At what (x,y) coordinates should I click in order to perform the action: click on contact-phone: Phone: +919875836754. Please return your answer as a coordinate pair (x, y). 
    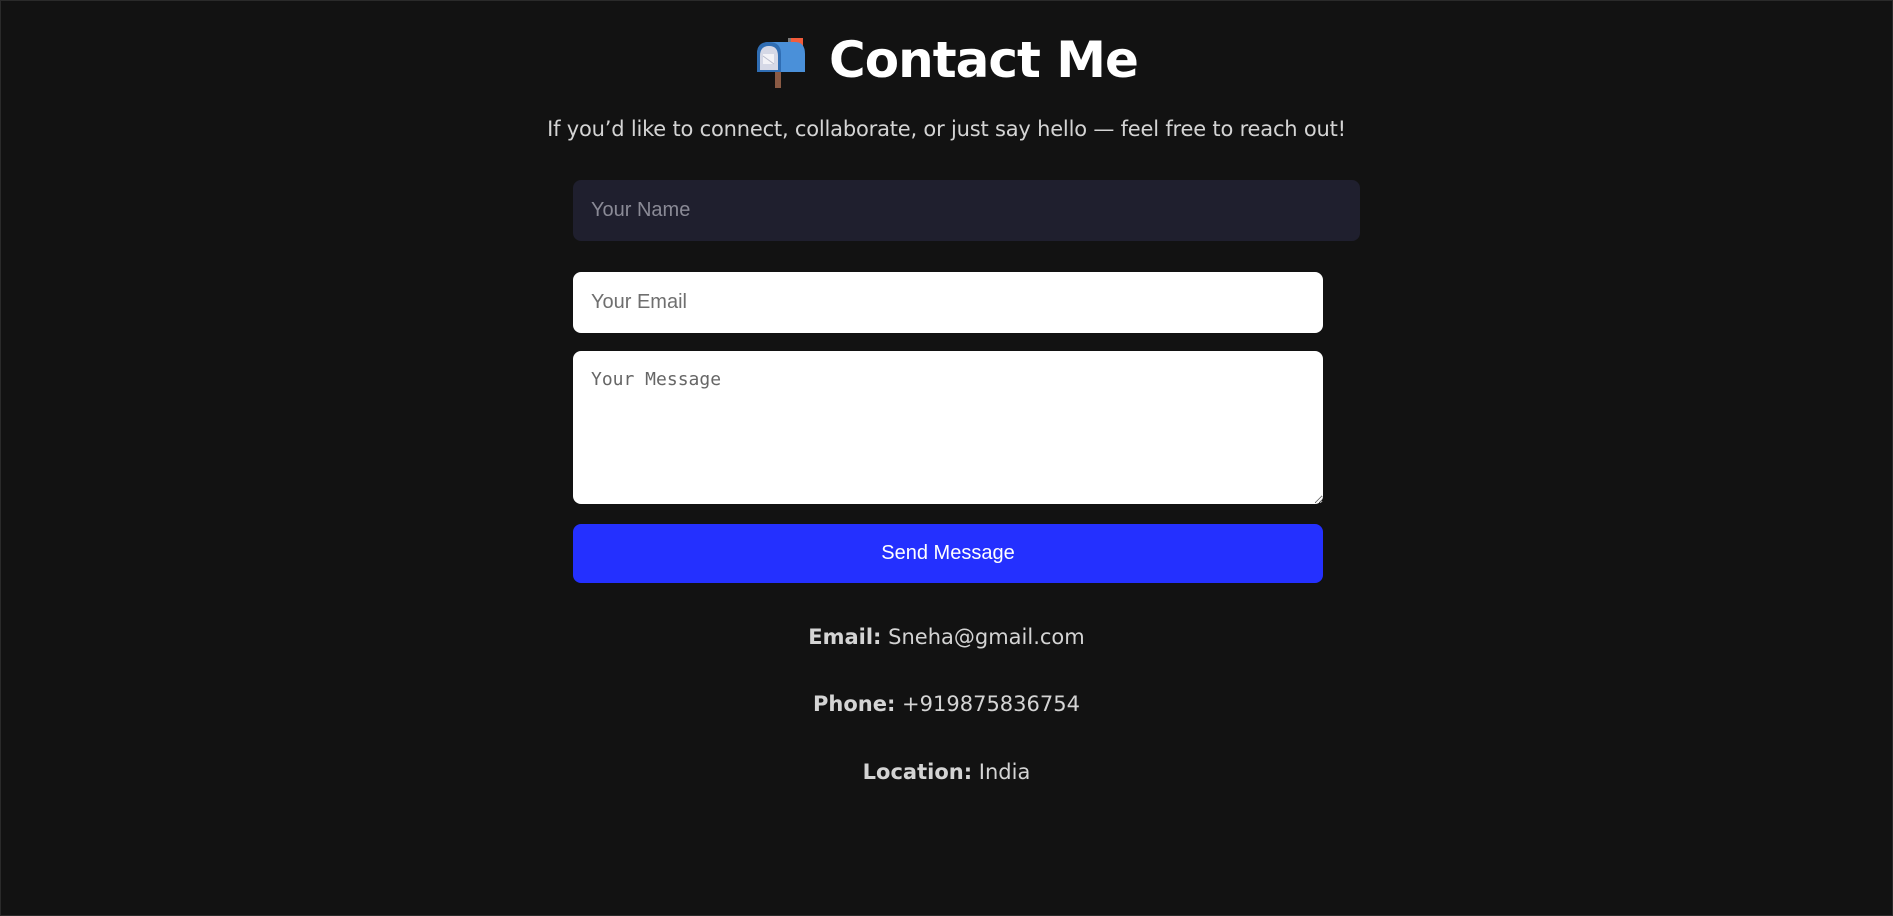
    Looking at the image, I should click on (946, 704).